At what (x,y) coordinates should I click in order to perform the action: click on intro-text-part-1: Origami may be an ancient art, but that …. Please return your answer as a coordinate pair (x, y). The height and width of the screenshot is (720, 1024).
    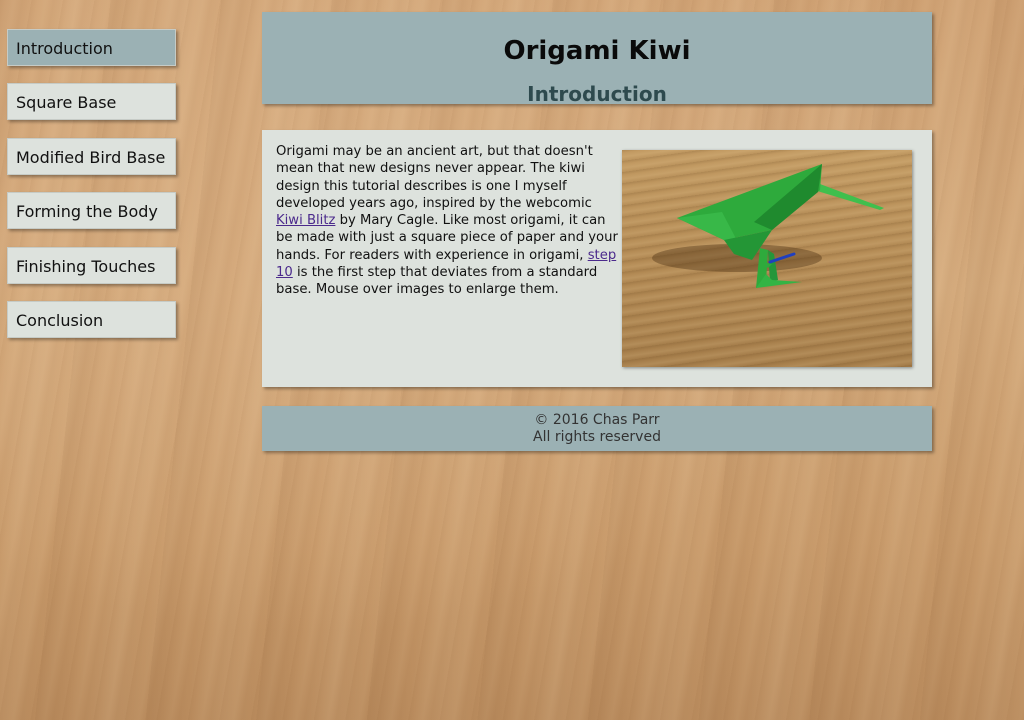
    Looking at the image, I should click on (434, 177).